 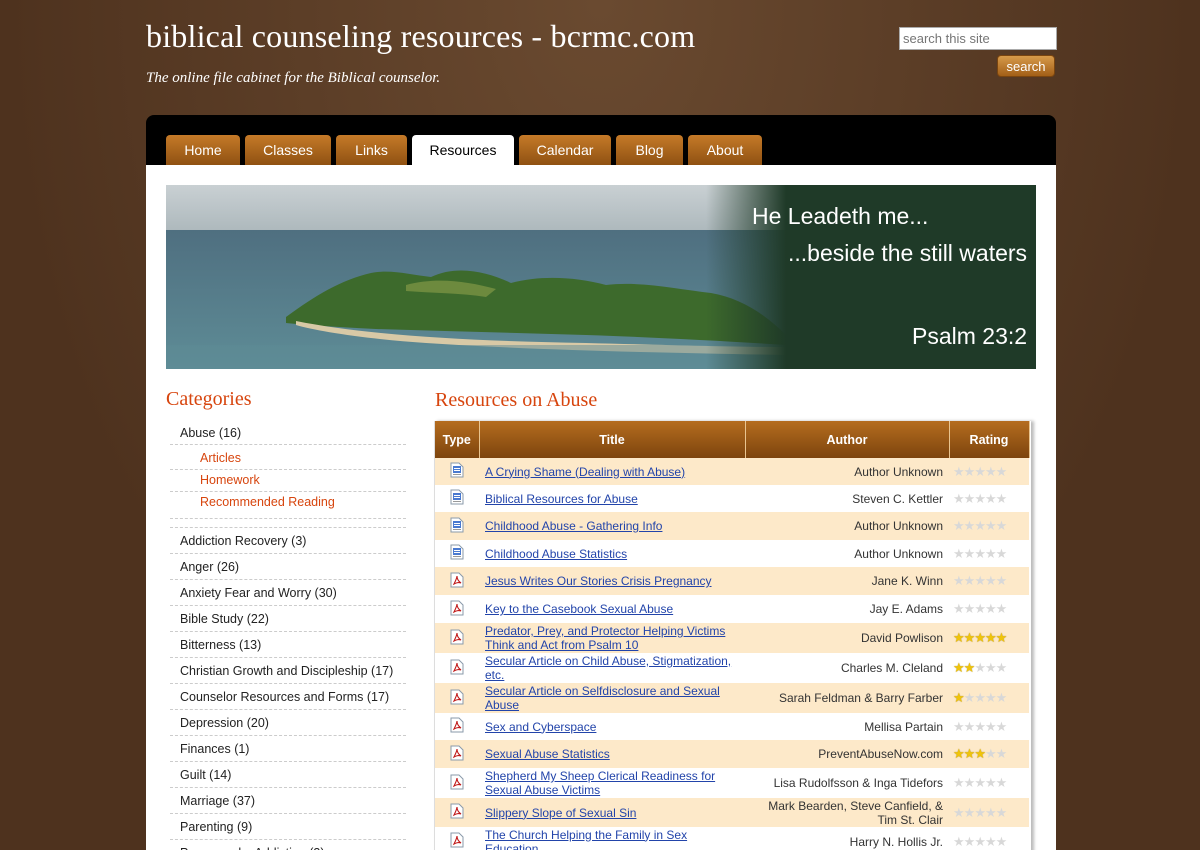 What do you see at coordinates (463, 150) in the screenshot?
I see `tab-resources: Resources` at bounding box center [463, 150].